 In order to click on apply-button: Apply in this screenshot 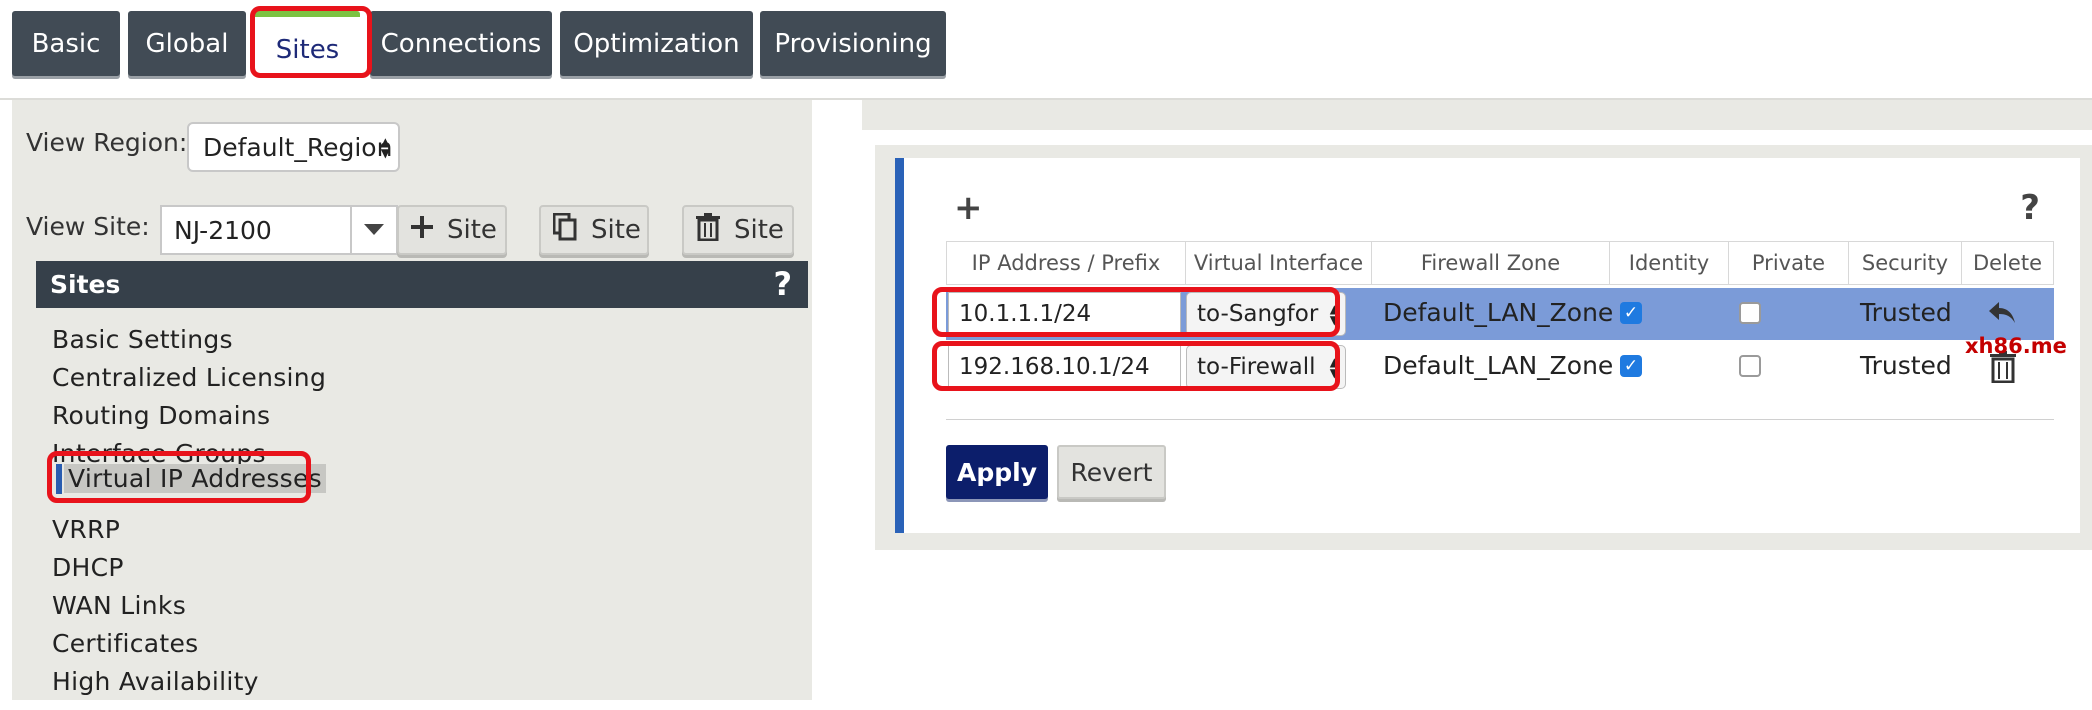, I will do `click(997, 472)`.